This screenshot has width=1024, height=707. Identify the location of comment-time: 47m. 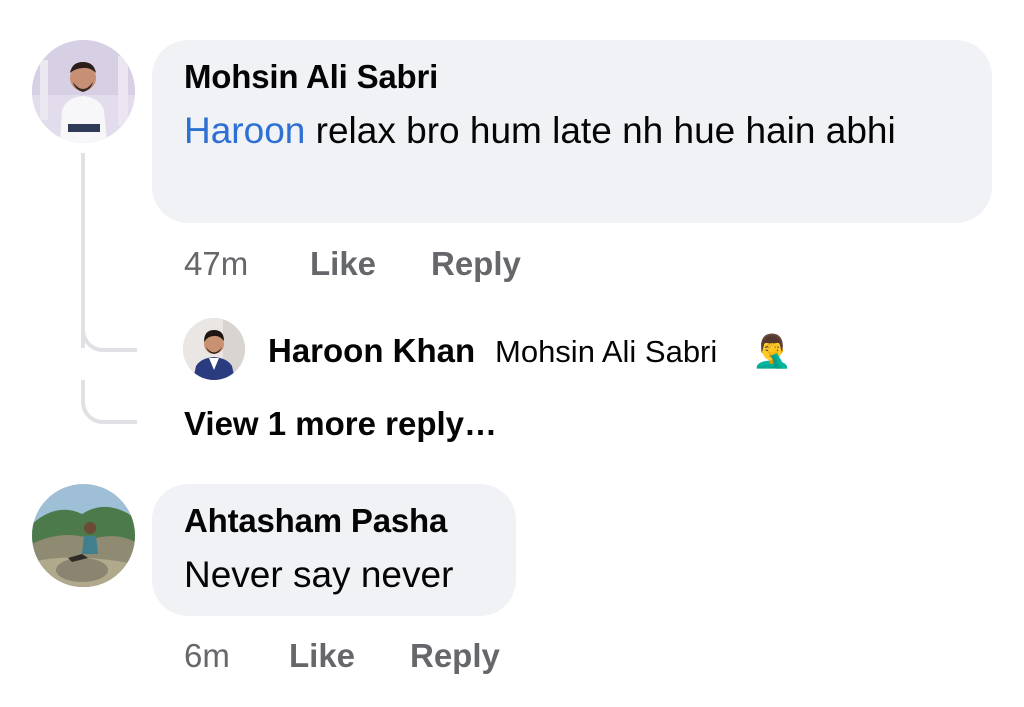
(216, 264).